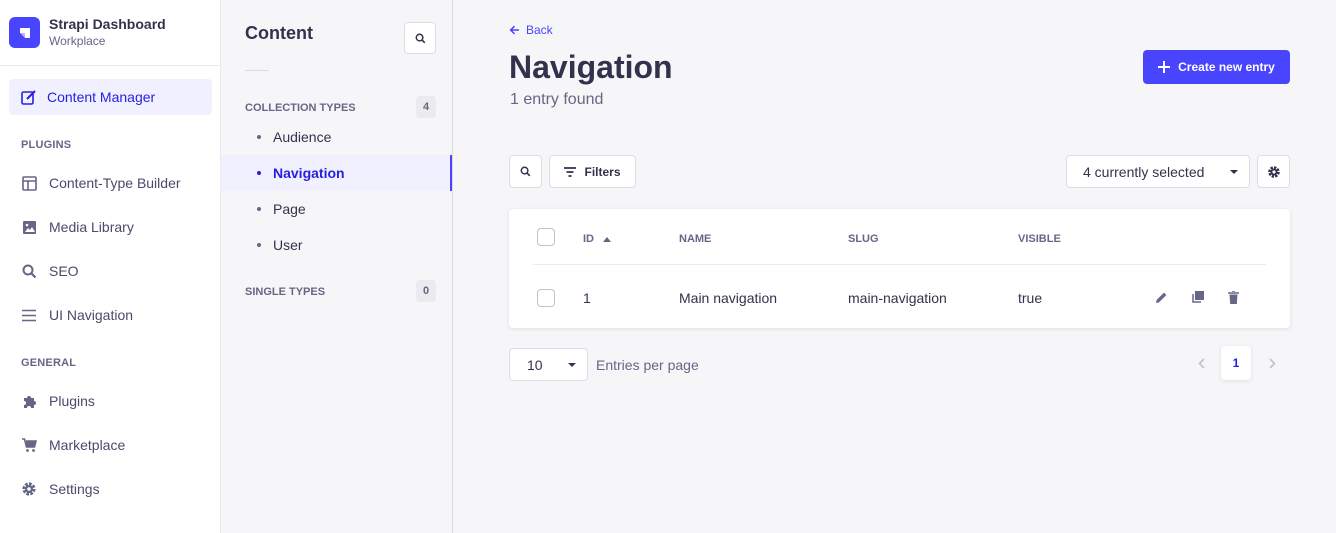  I want to click on cell-visible: true, so click(1030, 298).